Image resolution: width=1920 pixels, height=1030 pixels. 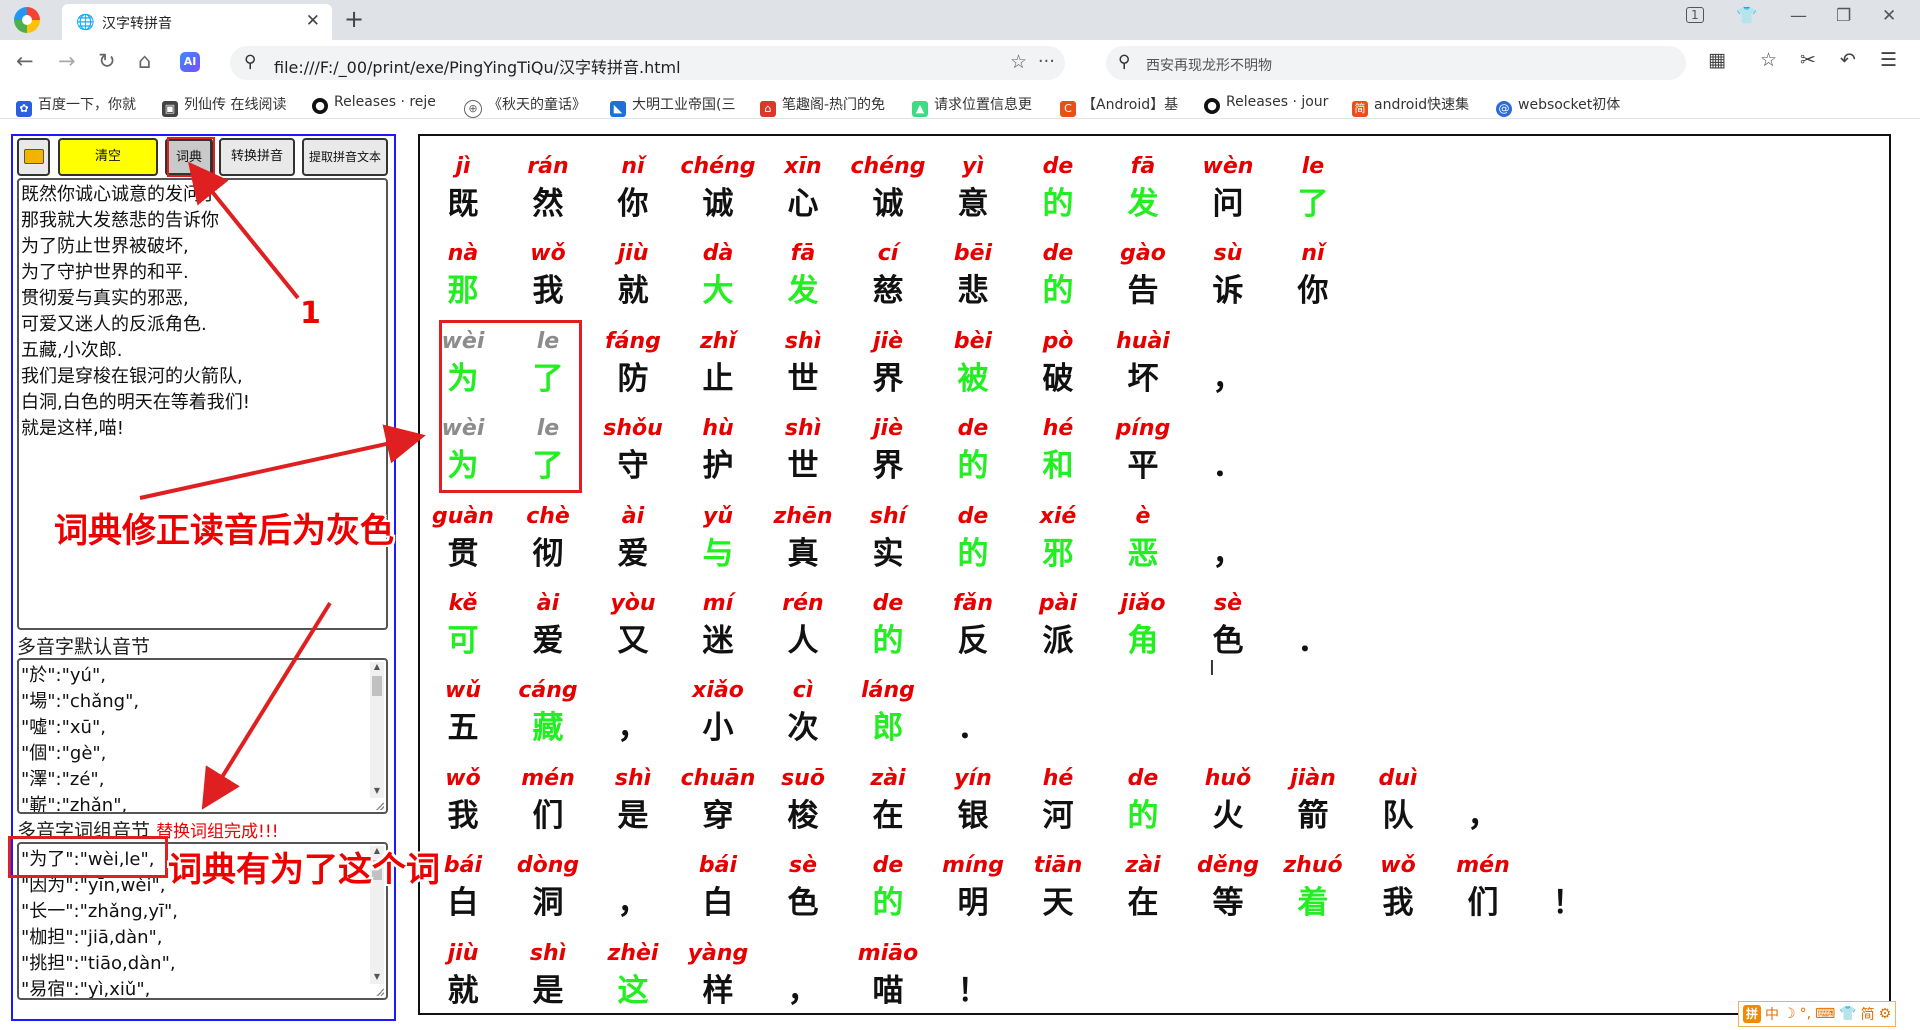 I want to click on dictionary-button-highlight, so click(x=191, y=157).